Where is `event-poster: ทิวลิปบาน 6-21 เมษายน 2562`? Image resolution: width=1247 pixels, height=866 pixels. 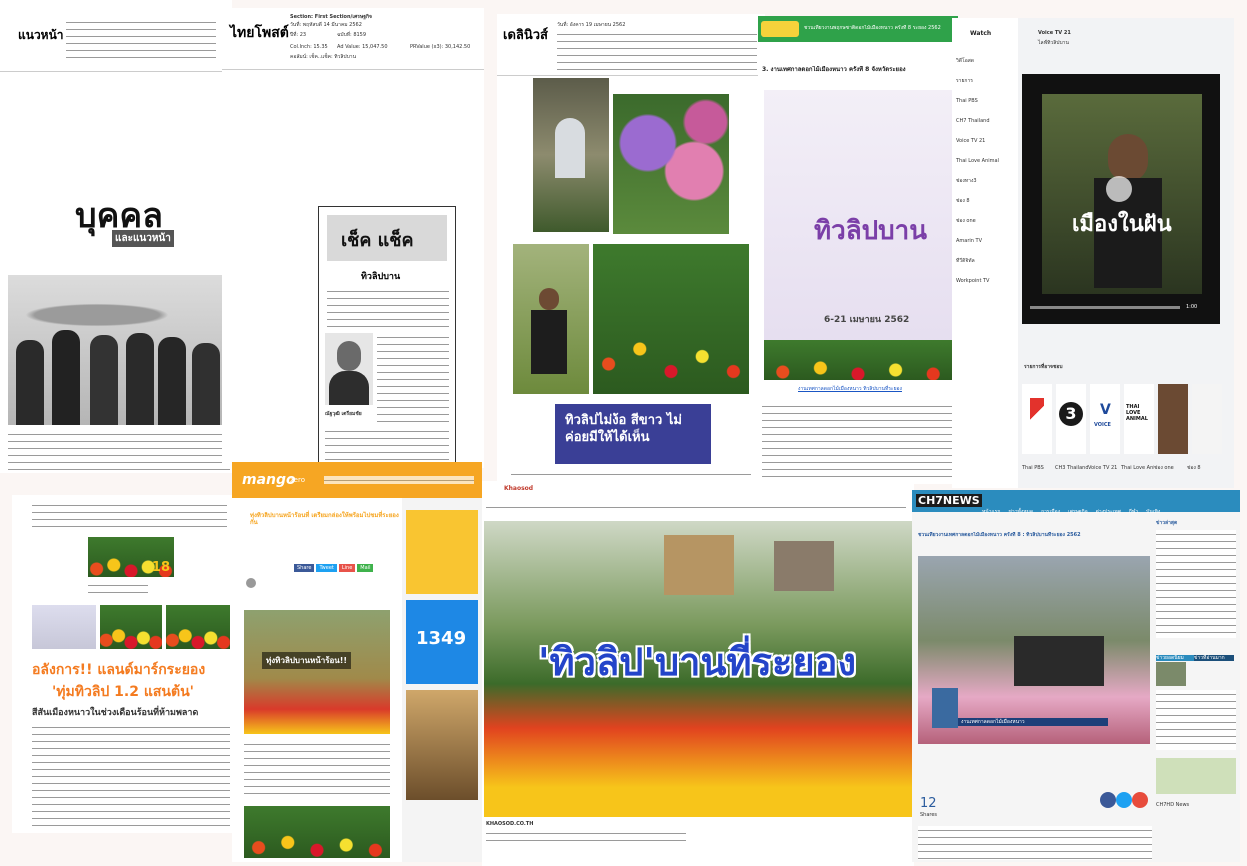 event-poster: ทิวลิปบาน 6-21 เมษายน 2562 is located at coordinates (858, 235).